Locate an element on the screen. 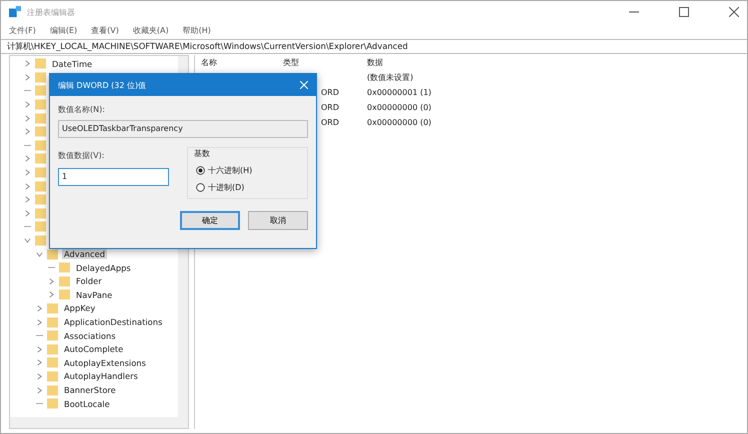 The image size is (748, 434). dialog-title: 编辑 DWORD (32 位)值 is located at coordinates (102, 85).